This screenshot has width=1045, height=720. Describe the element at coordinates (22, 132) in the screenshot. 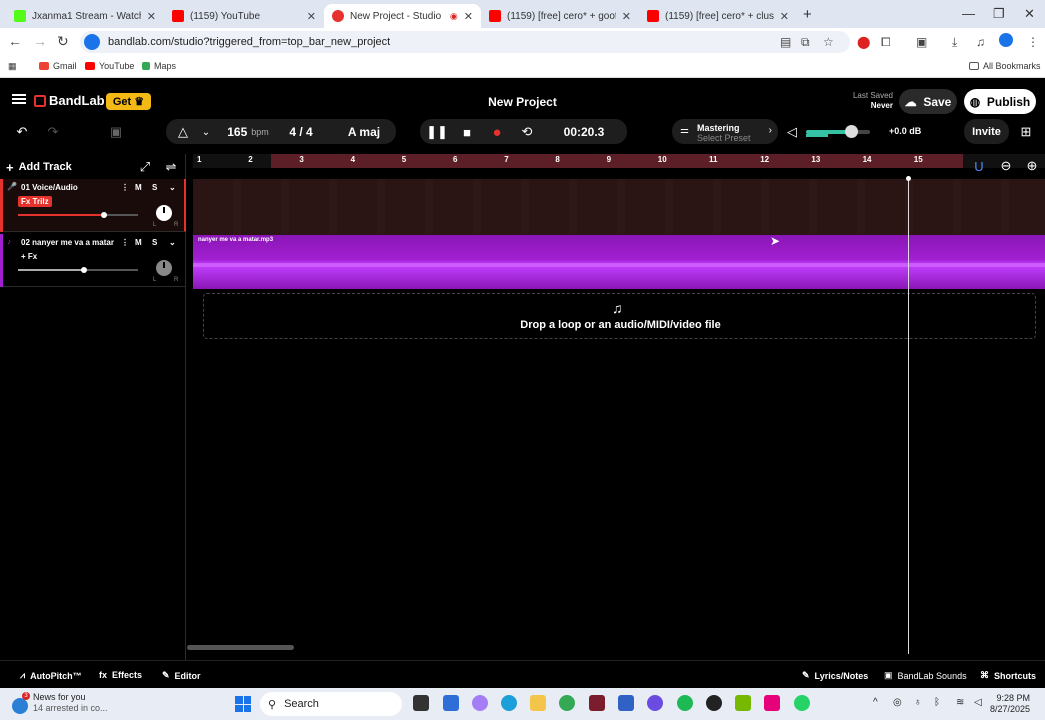

I see `undo-icon: ↶` at that location.